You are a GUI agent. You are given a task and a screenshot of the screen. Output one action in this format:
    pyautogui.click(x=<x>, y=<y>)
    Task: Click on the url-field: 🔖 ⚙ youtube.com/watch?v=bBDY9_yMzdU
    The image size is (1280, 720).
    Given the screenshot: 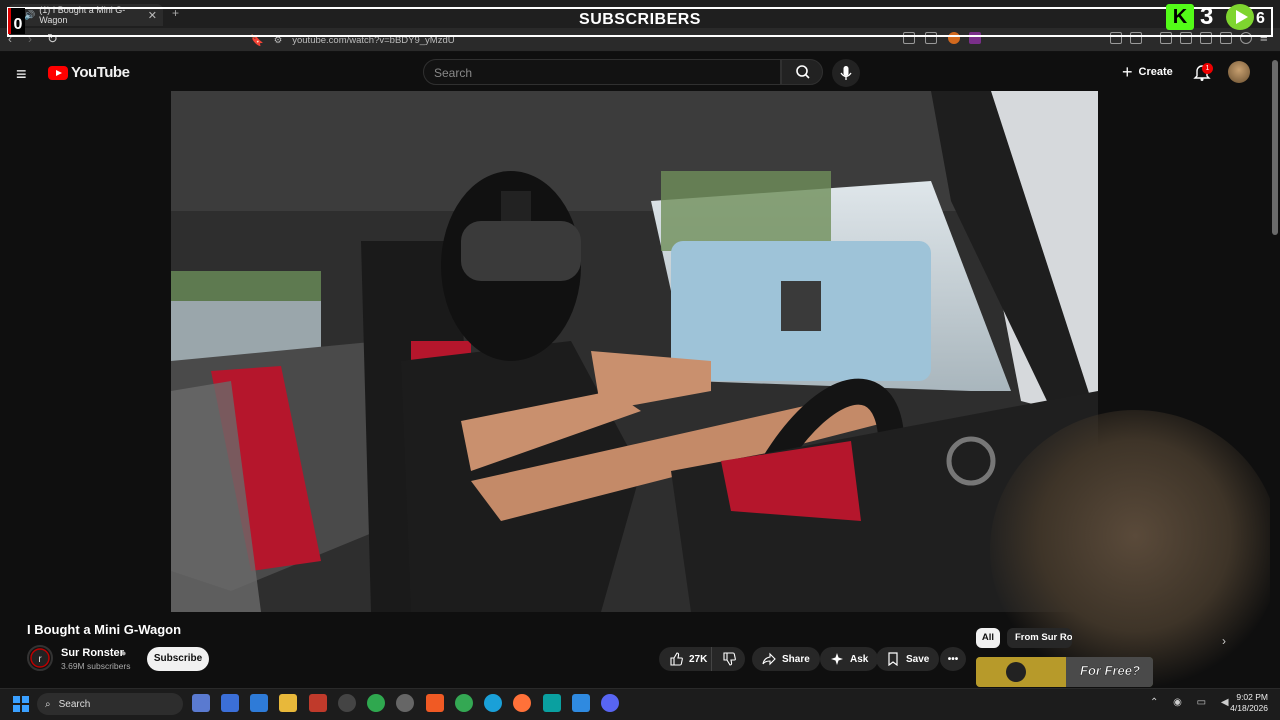 What is the action you would take?
    pyautogui.click(x=600, y=40)
    